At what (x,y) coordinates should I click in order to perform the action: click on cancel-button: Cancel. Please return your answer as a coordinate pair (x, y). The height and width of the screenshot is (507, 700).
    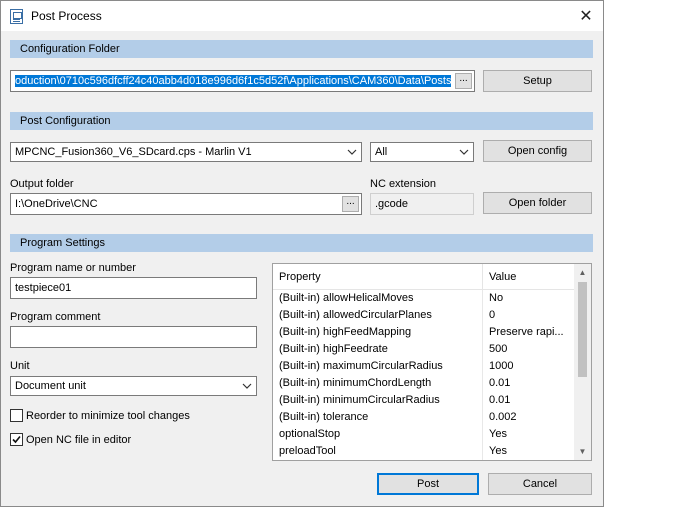
    Looking at the image, I should click on (540, 484).